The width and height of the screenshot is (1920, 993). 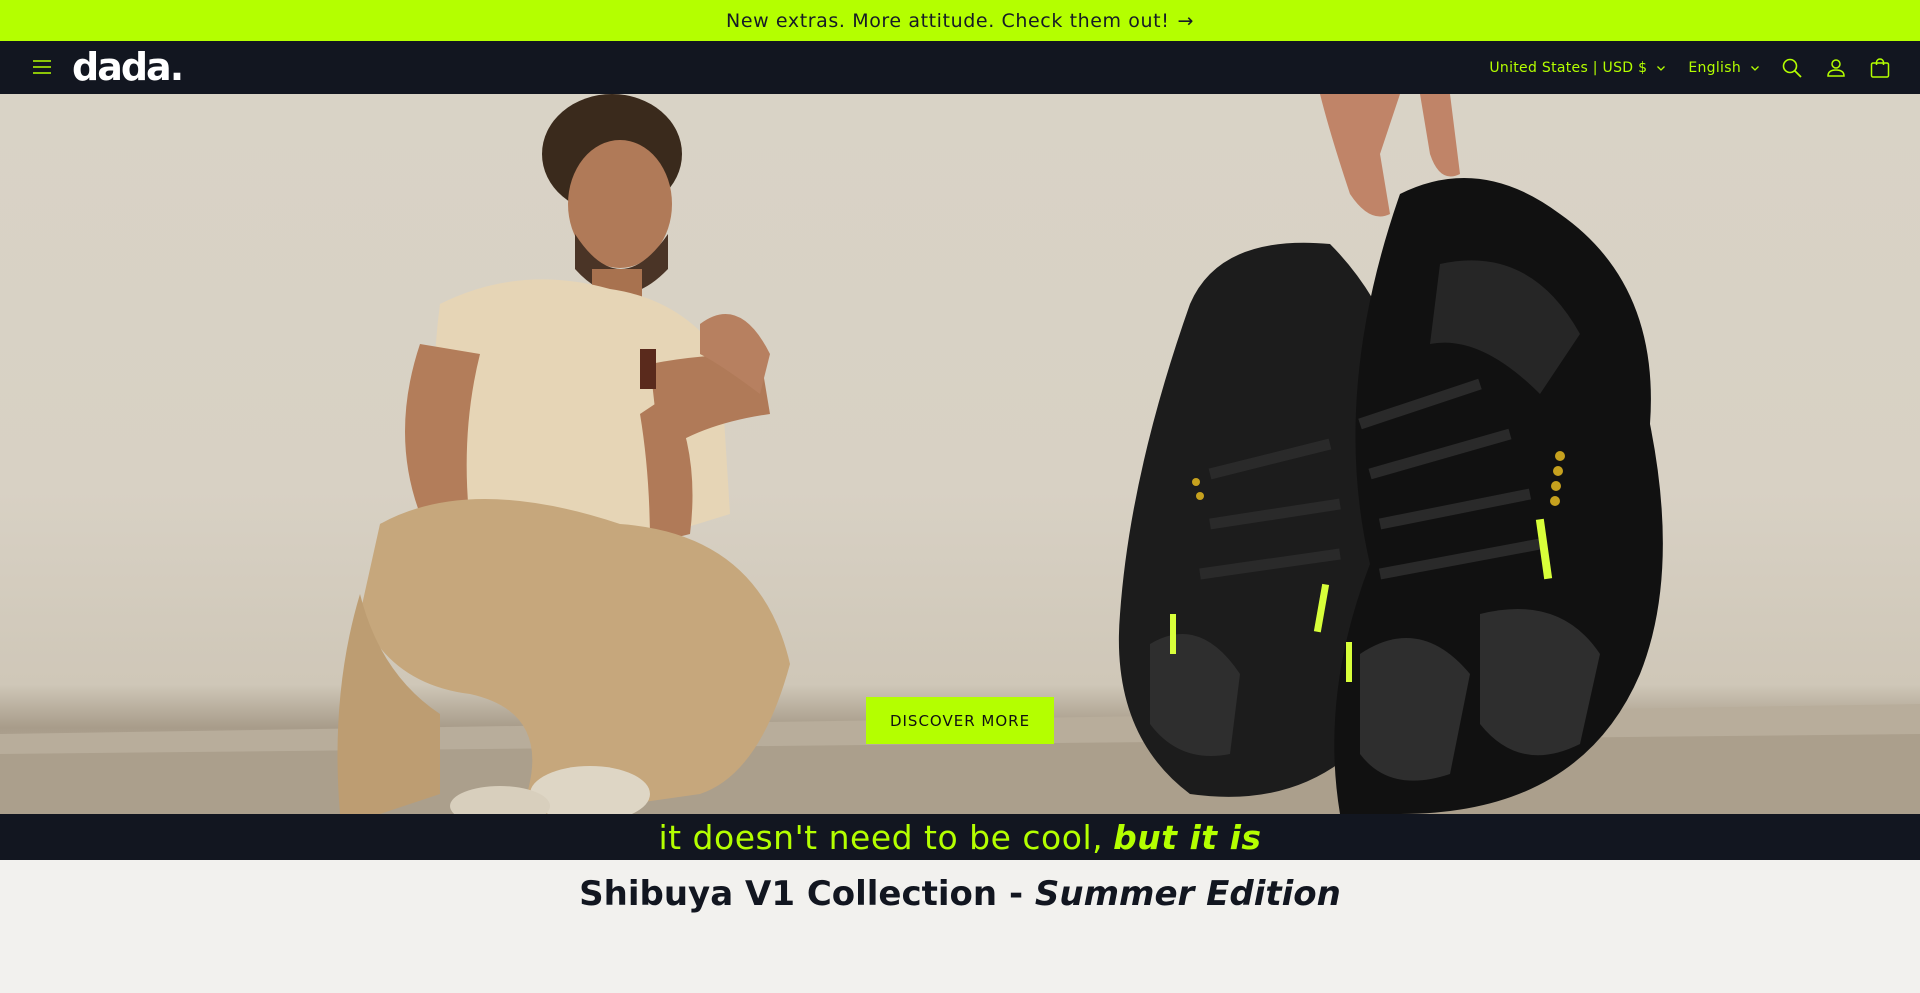 I want to click on country-selector: United States | USD $, so click(x=1577, y=68).